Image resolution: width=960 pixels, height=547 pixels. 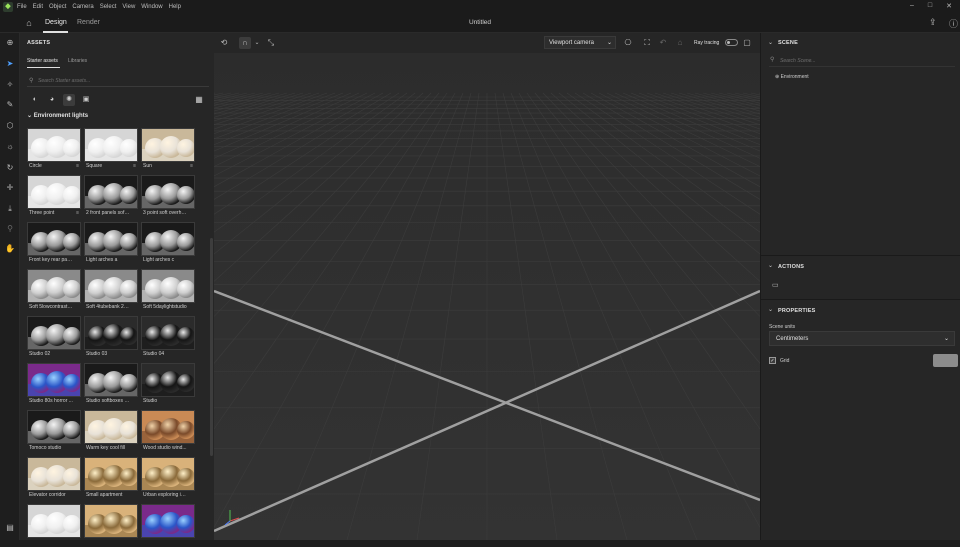 I want to click on minimize-button: –, so click(x=912, y=6).